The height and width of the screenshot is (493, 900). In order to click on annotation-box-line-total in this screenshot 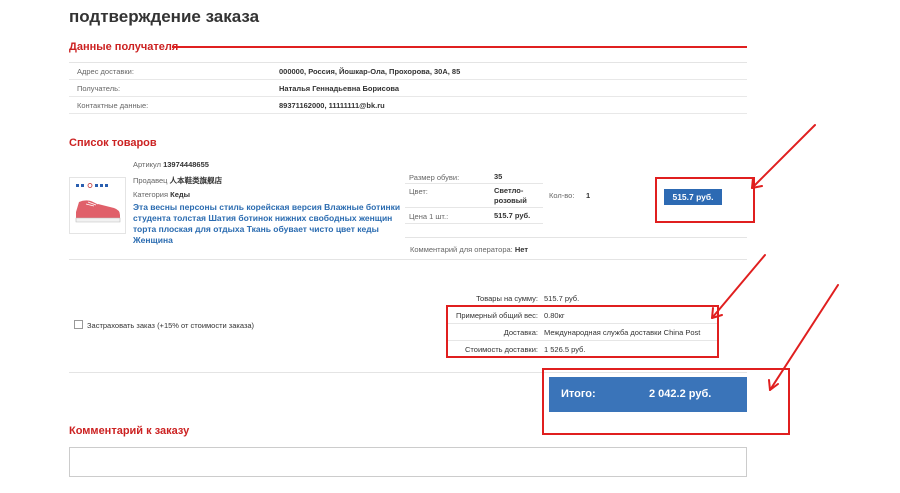, I will do `click(705, 200)`.